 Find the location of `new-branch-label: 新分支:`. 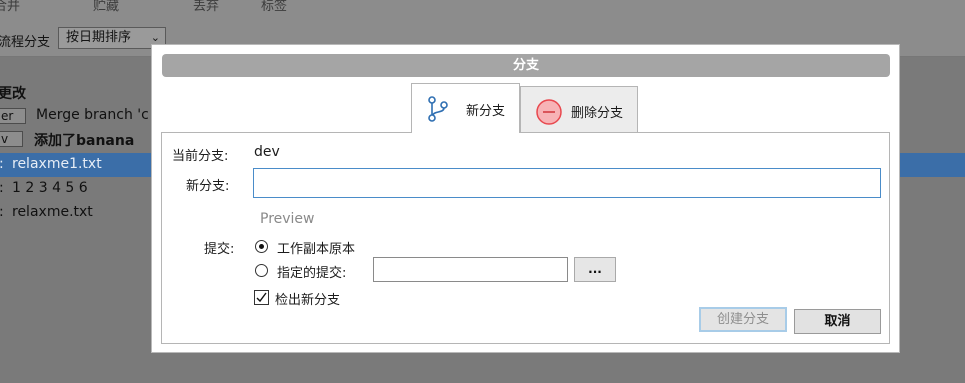

new-branch-label: 新分支: is located at coordinates (208, 186).